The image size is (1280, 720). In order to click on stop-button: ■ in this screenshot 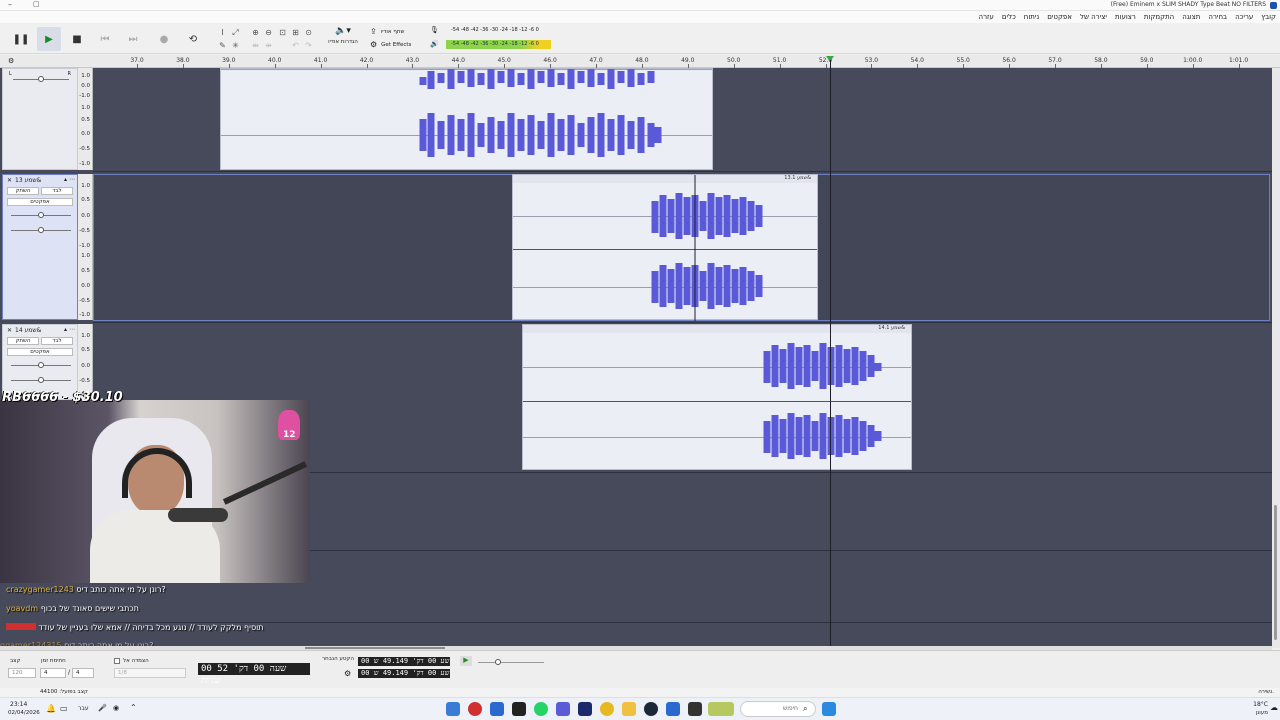, I will do `click(77, 39)`.